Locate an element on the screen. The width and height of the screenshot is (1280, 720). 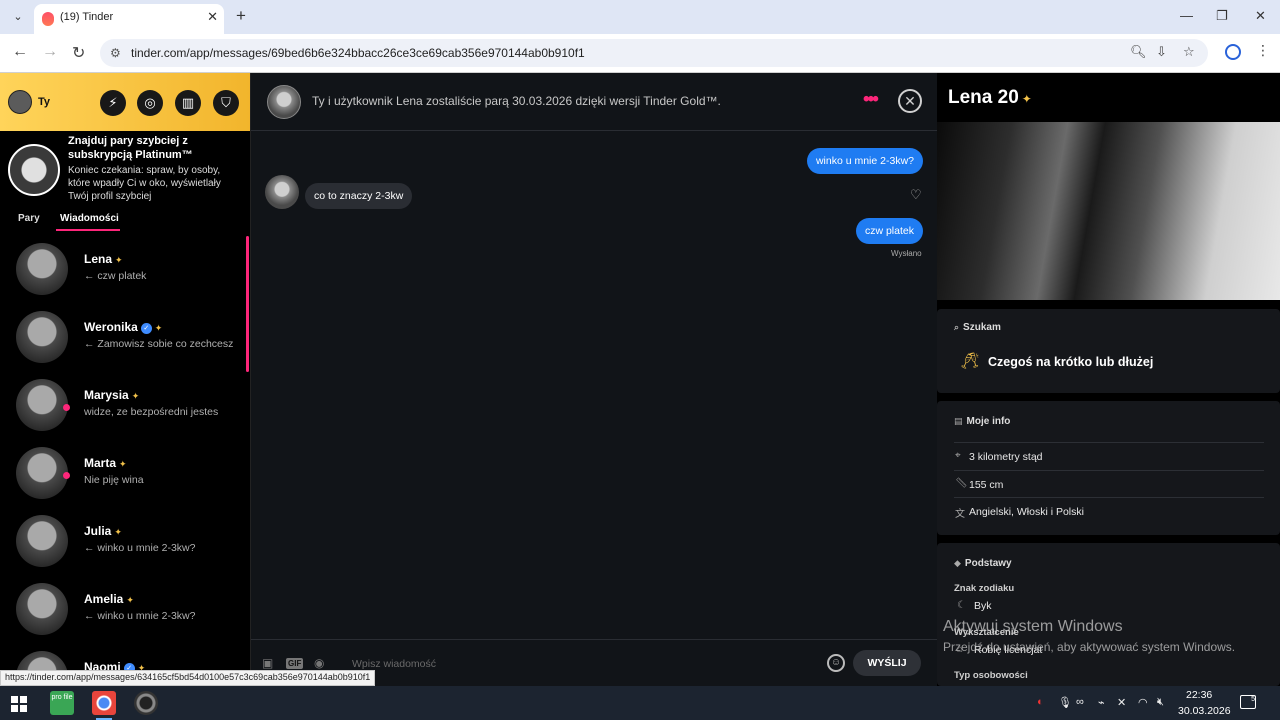
browser-tab-active: (19) Tinder ✕ is located at coordinates (129, 19).